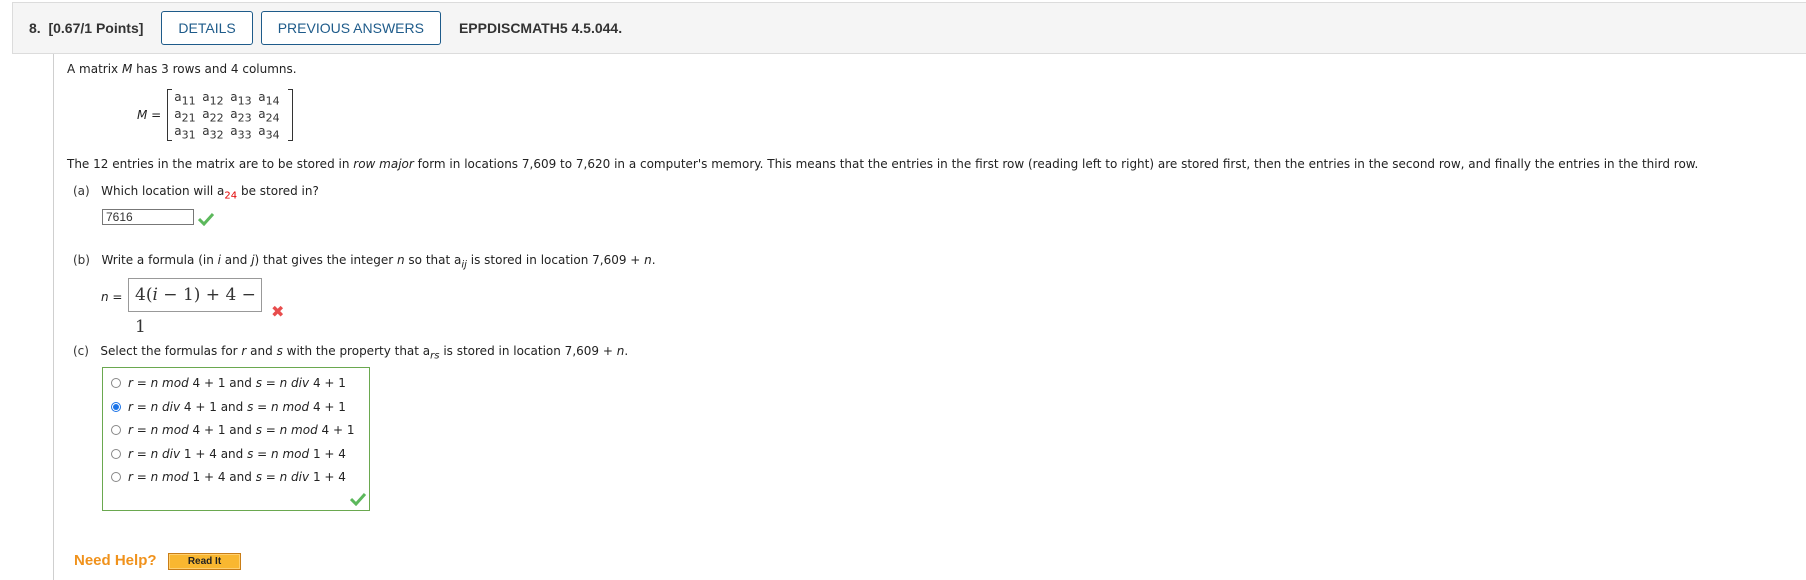 This screenshot has width=1806, height=580. I want to click on radio-option: r = n div 4 + 1 and s = n mod 4 + 1, so click(228, 407).